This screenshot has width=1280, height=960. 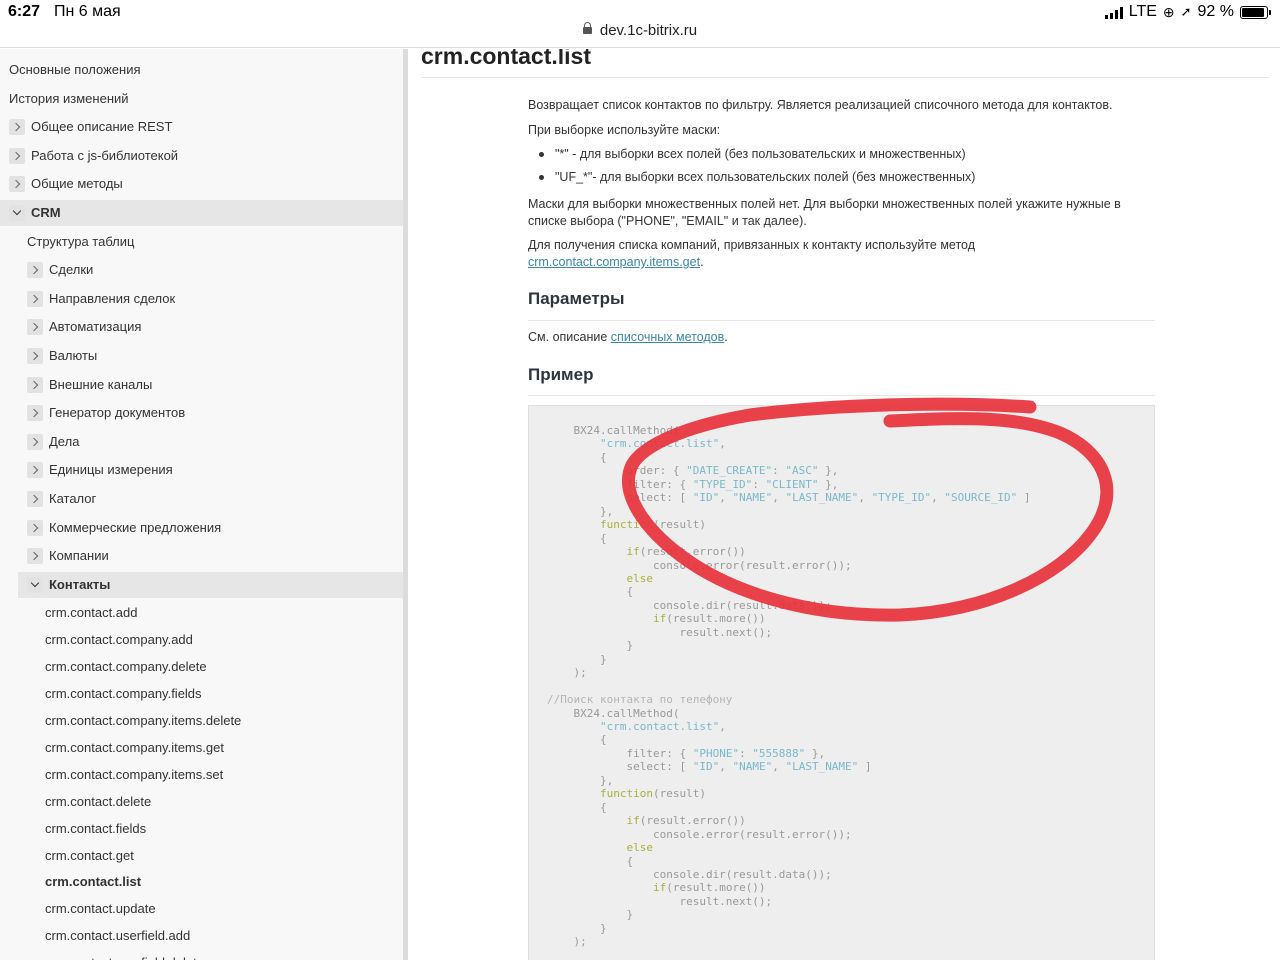 I want to click on sidebar-item: Направления сделок, so click(x=201, y=299).